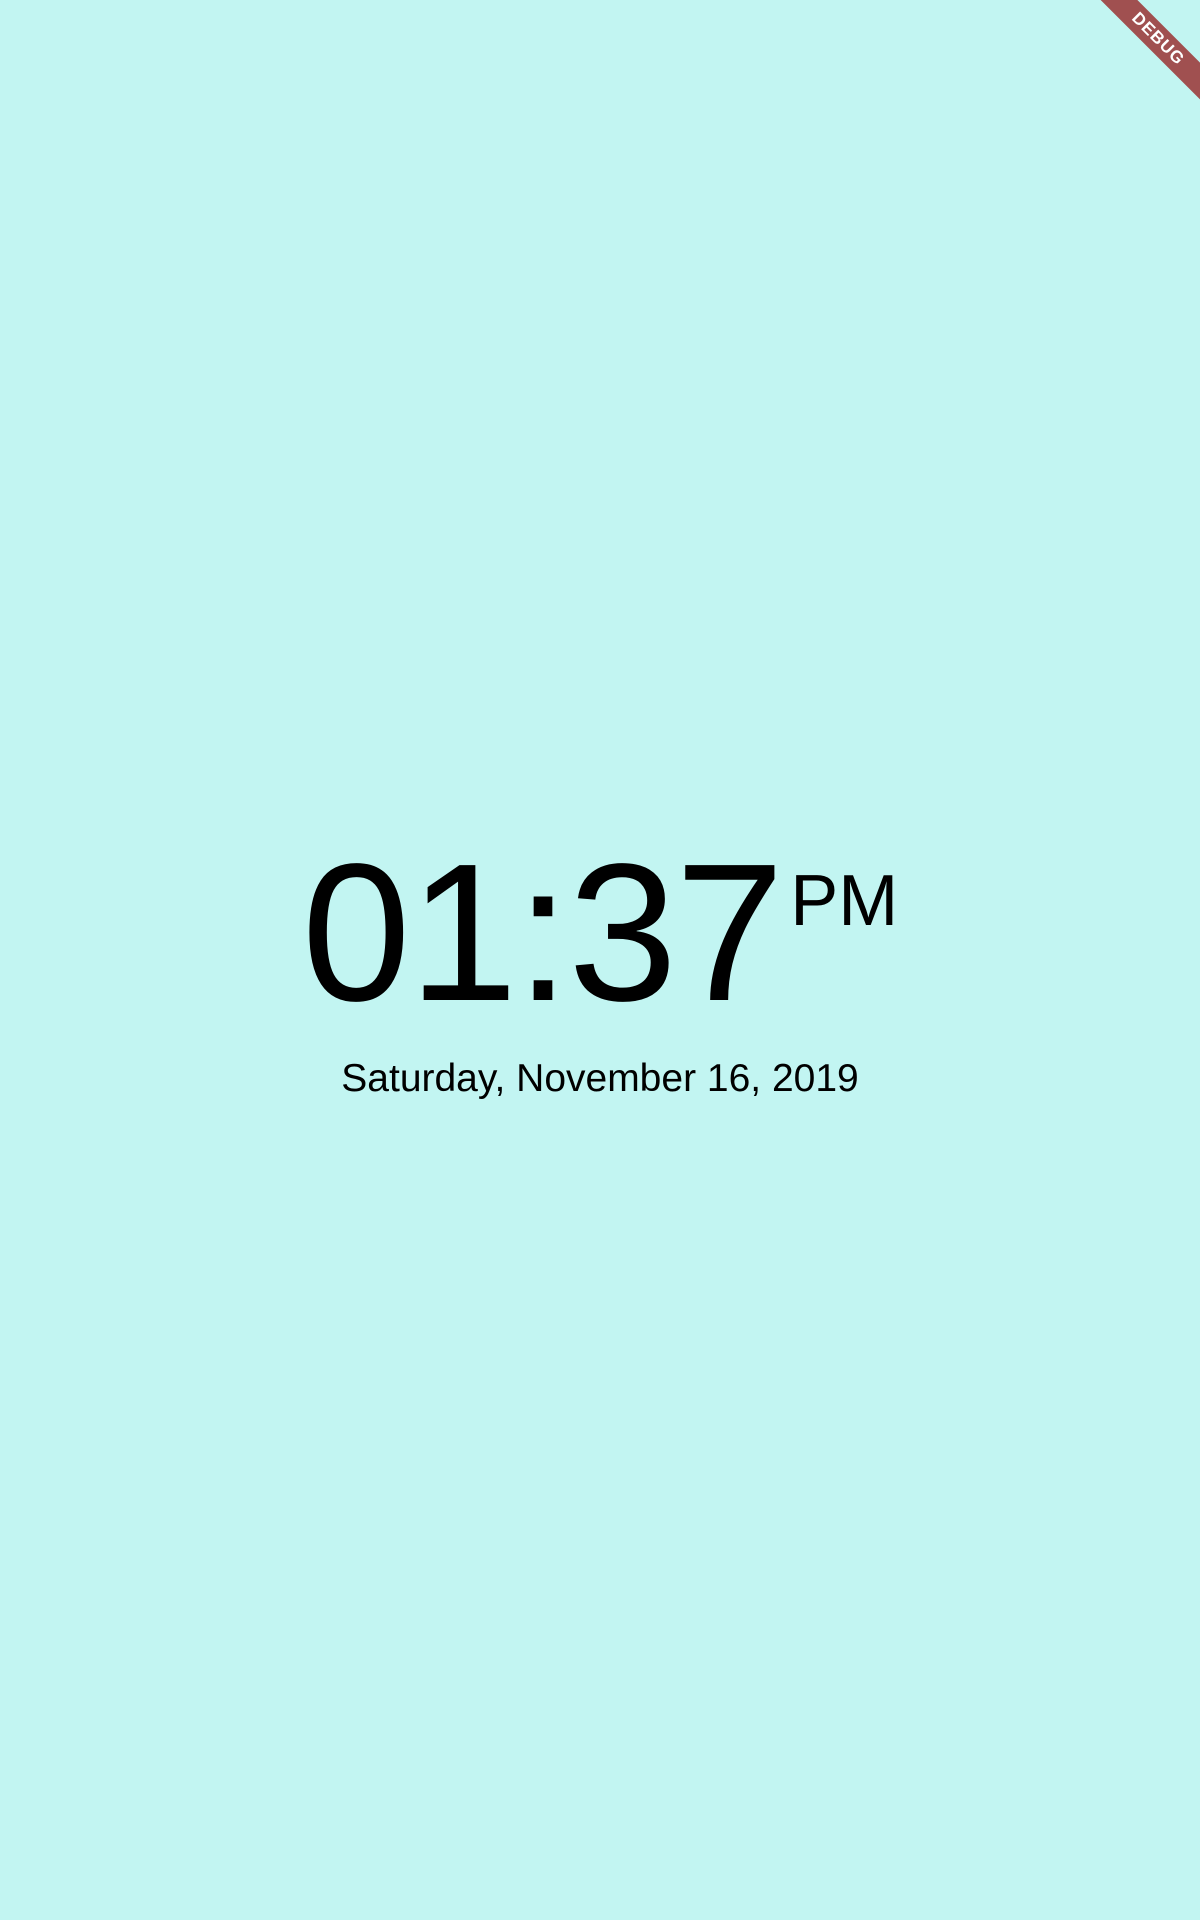 This screenshot has width=1200, height=1920. I want to click on debug-banner-label: DEBUG, so click(1142, 56).